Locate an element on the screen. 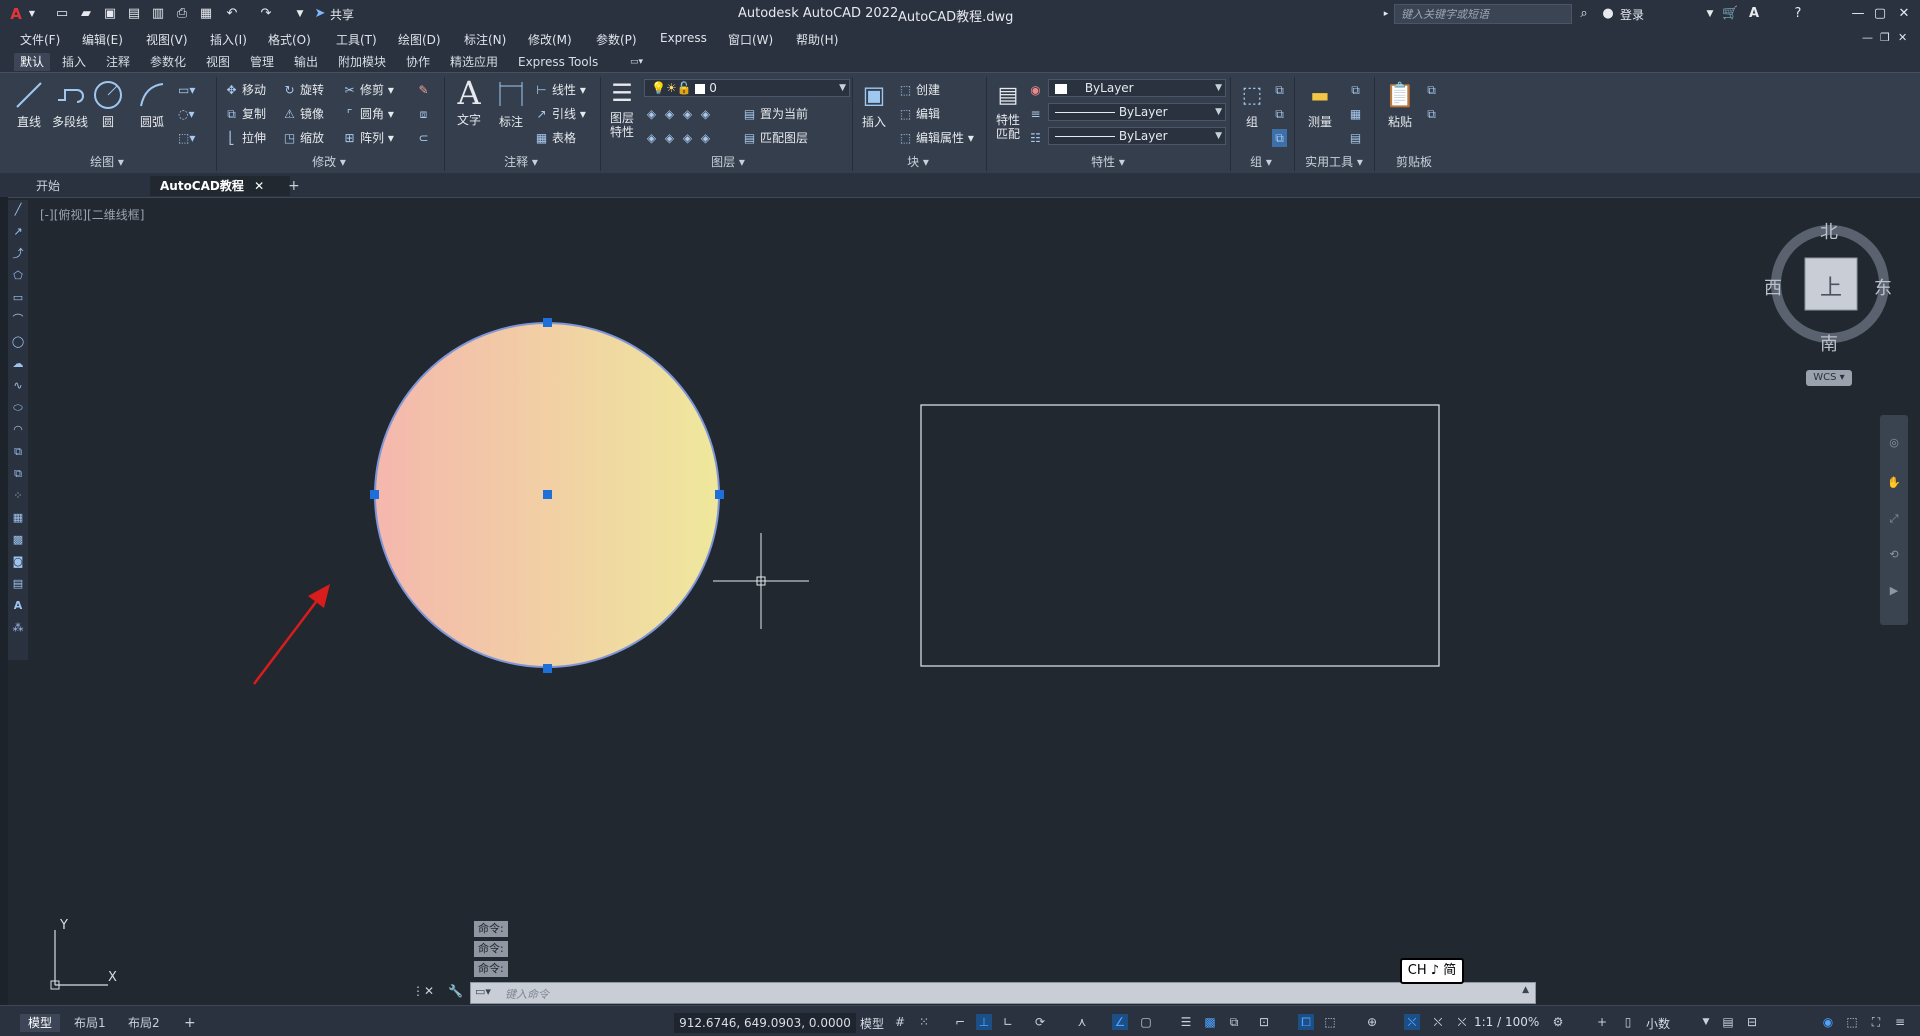 Image resolution: width=1920 pixels, height=1036 pixels. crosshair-cursor is located at coordinates (761, 581).